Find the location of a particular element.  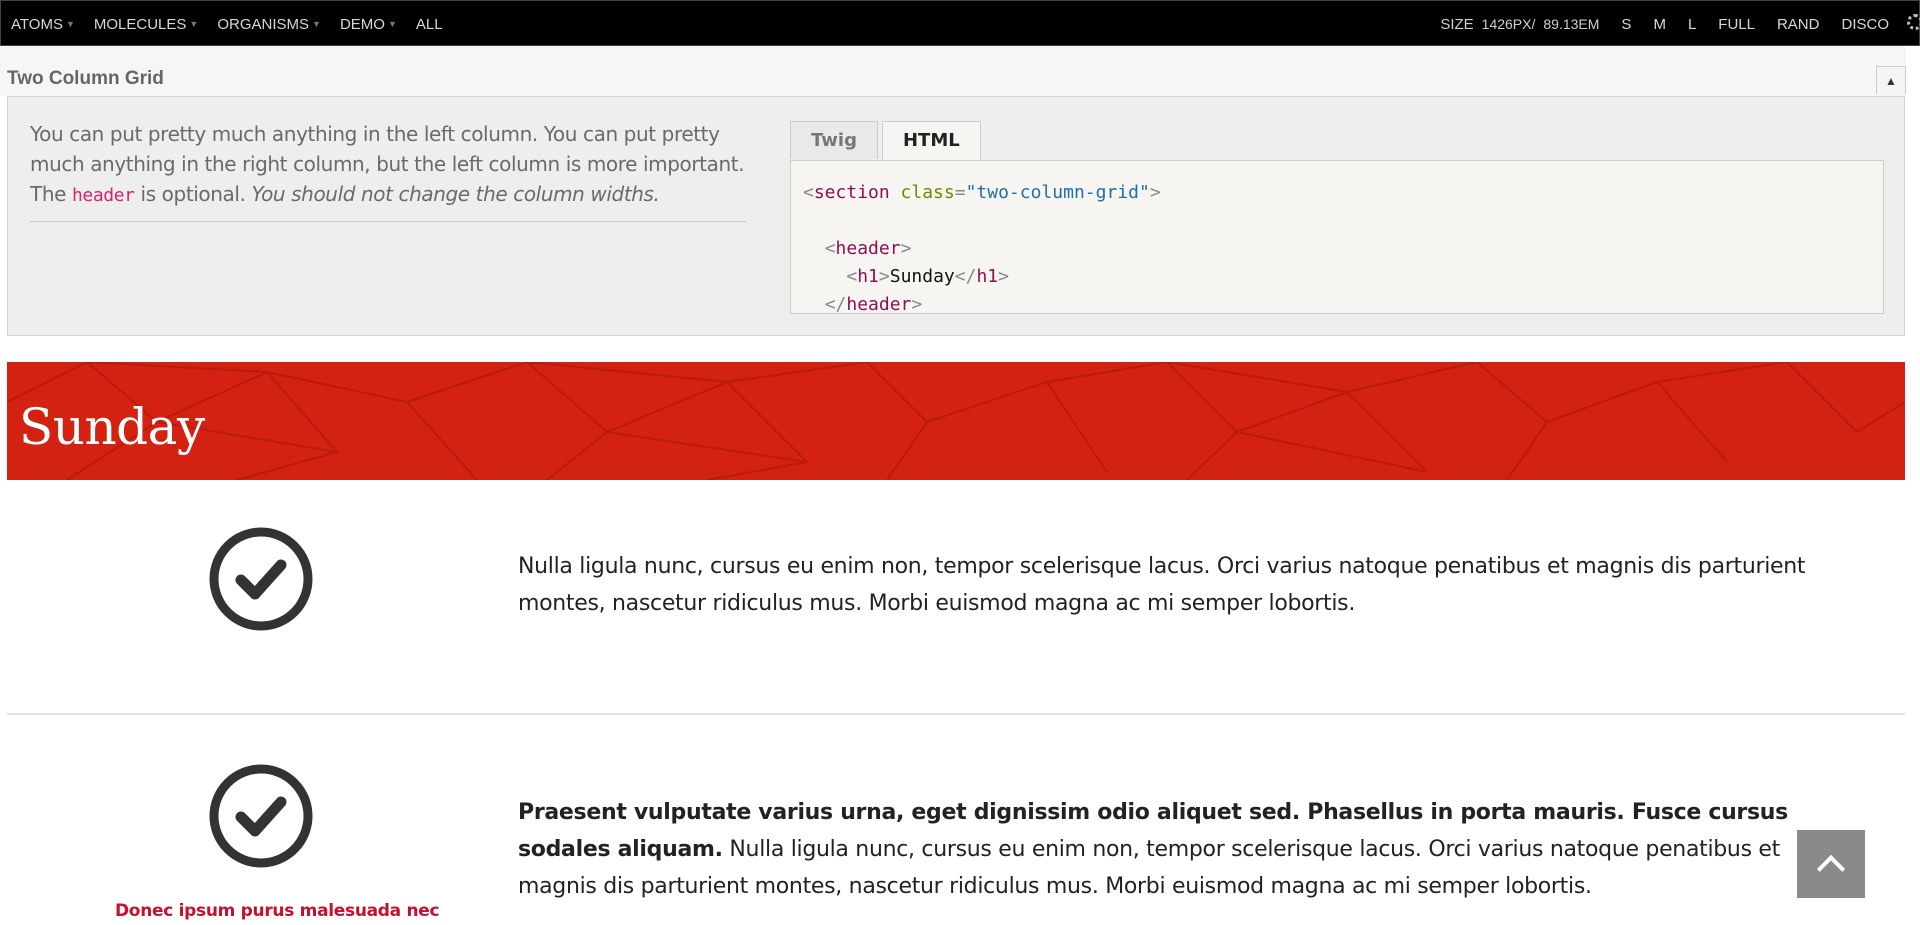

desc-text-2: is optional. is located at coordinates (193, 194).